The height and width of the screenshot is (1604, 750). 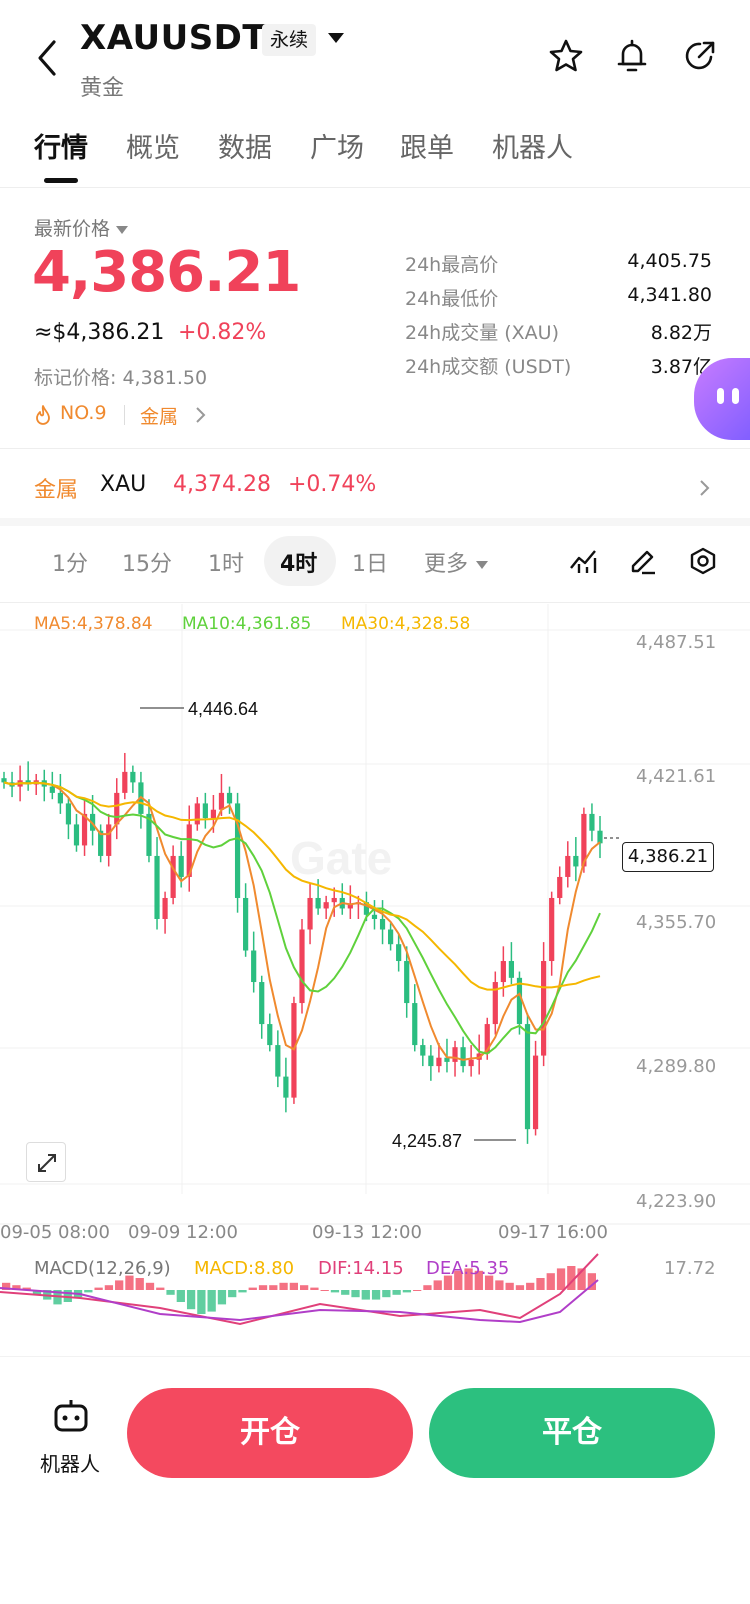 What do you see at coordinates (572, 1433) in the screenshot?
I see `close-position-button: 平仓` at bounding box center [572, 1433].